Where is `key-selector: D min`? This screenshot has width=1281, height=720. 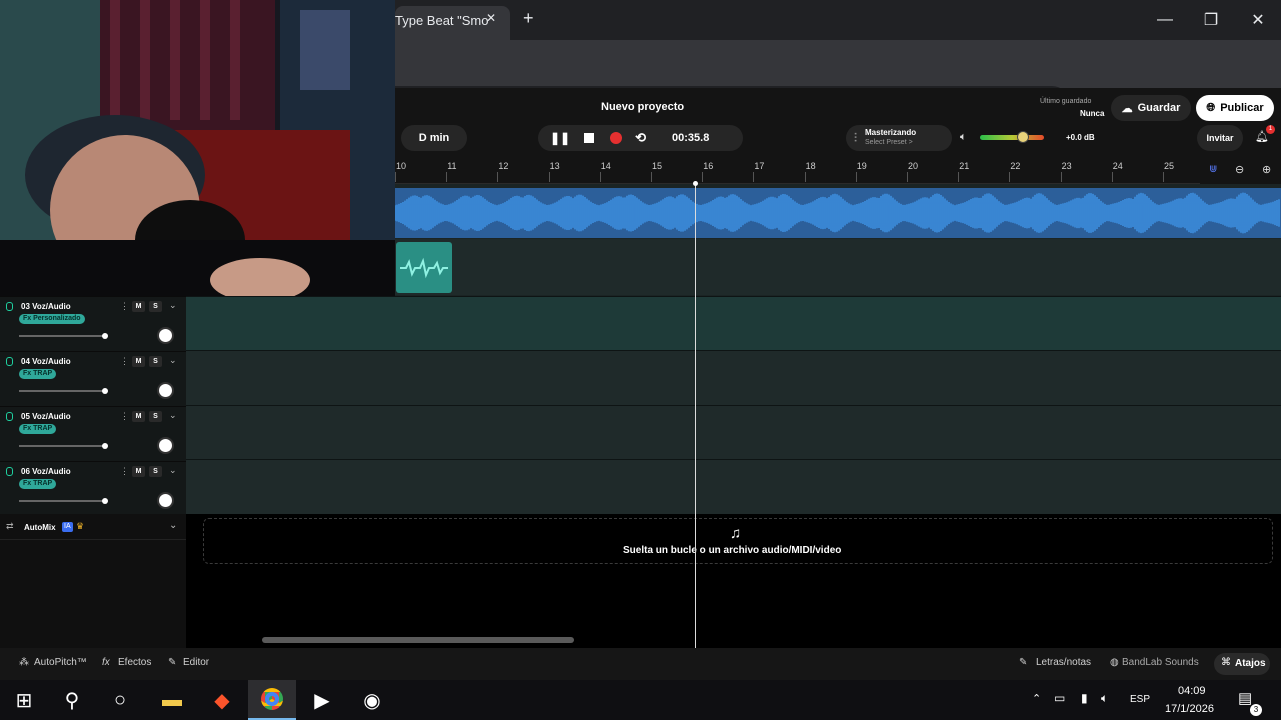 key-selector: D min is located at coordinates (434, 138).